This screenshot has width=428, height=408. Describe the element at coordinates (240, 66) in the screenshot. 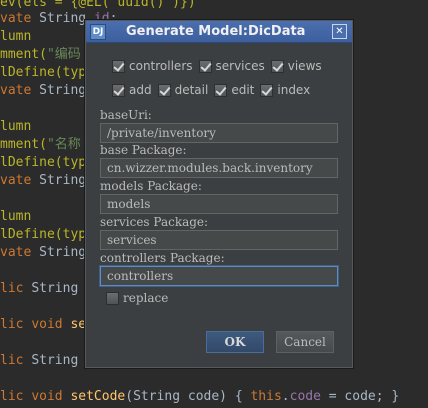

I see `checkbox-label: services` at that location.